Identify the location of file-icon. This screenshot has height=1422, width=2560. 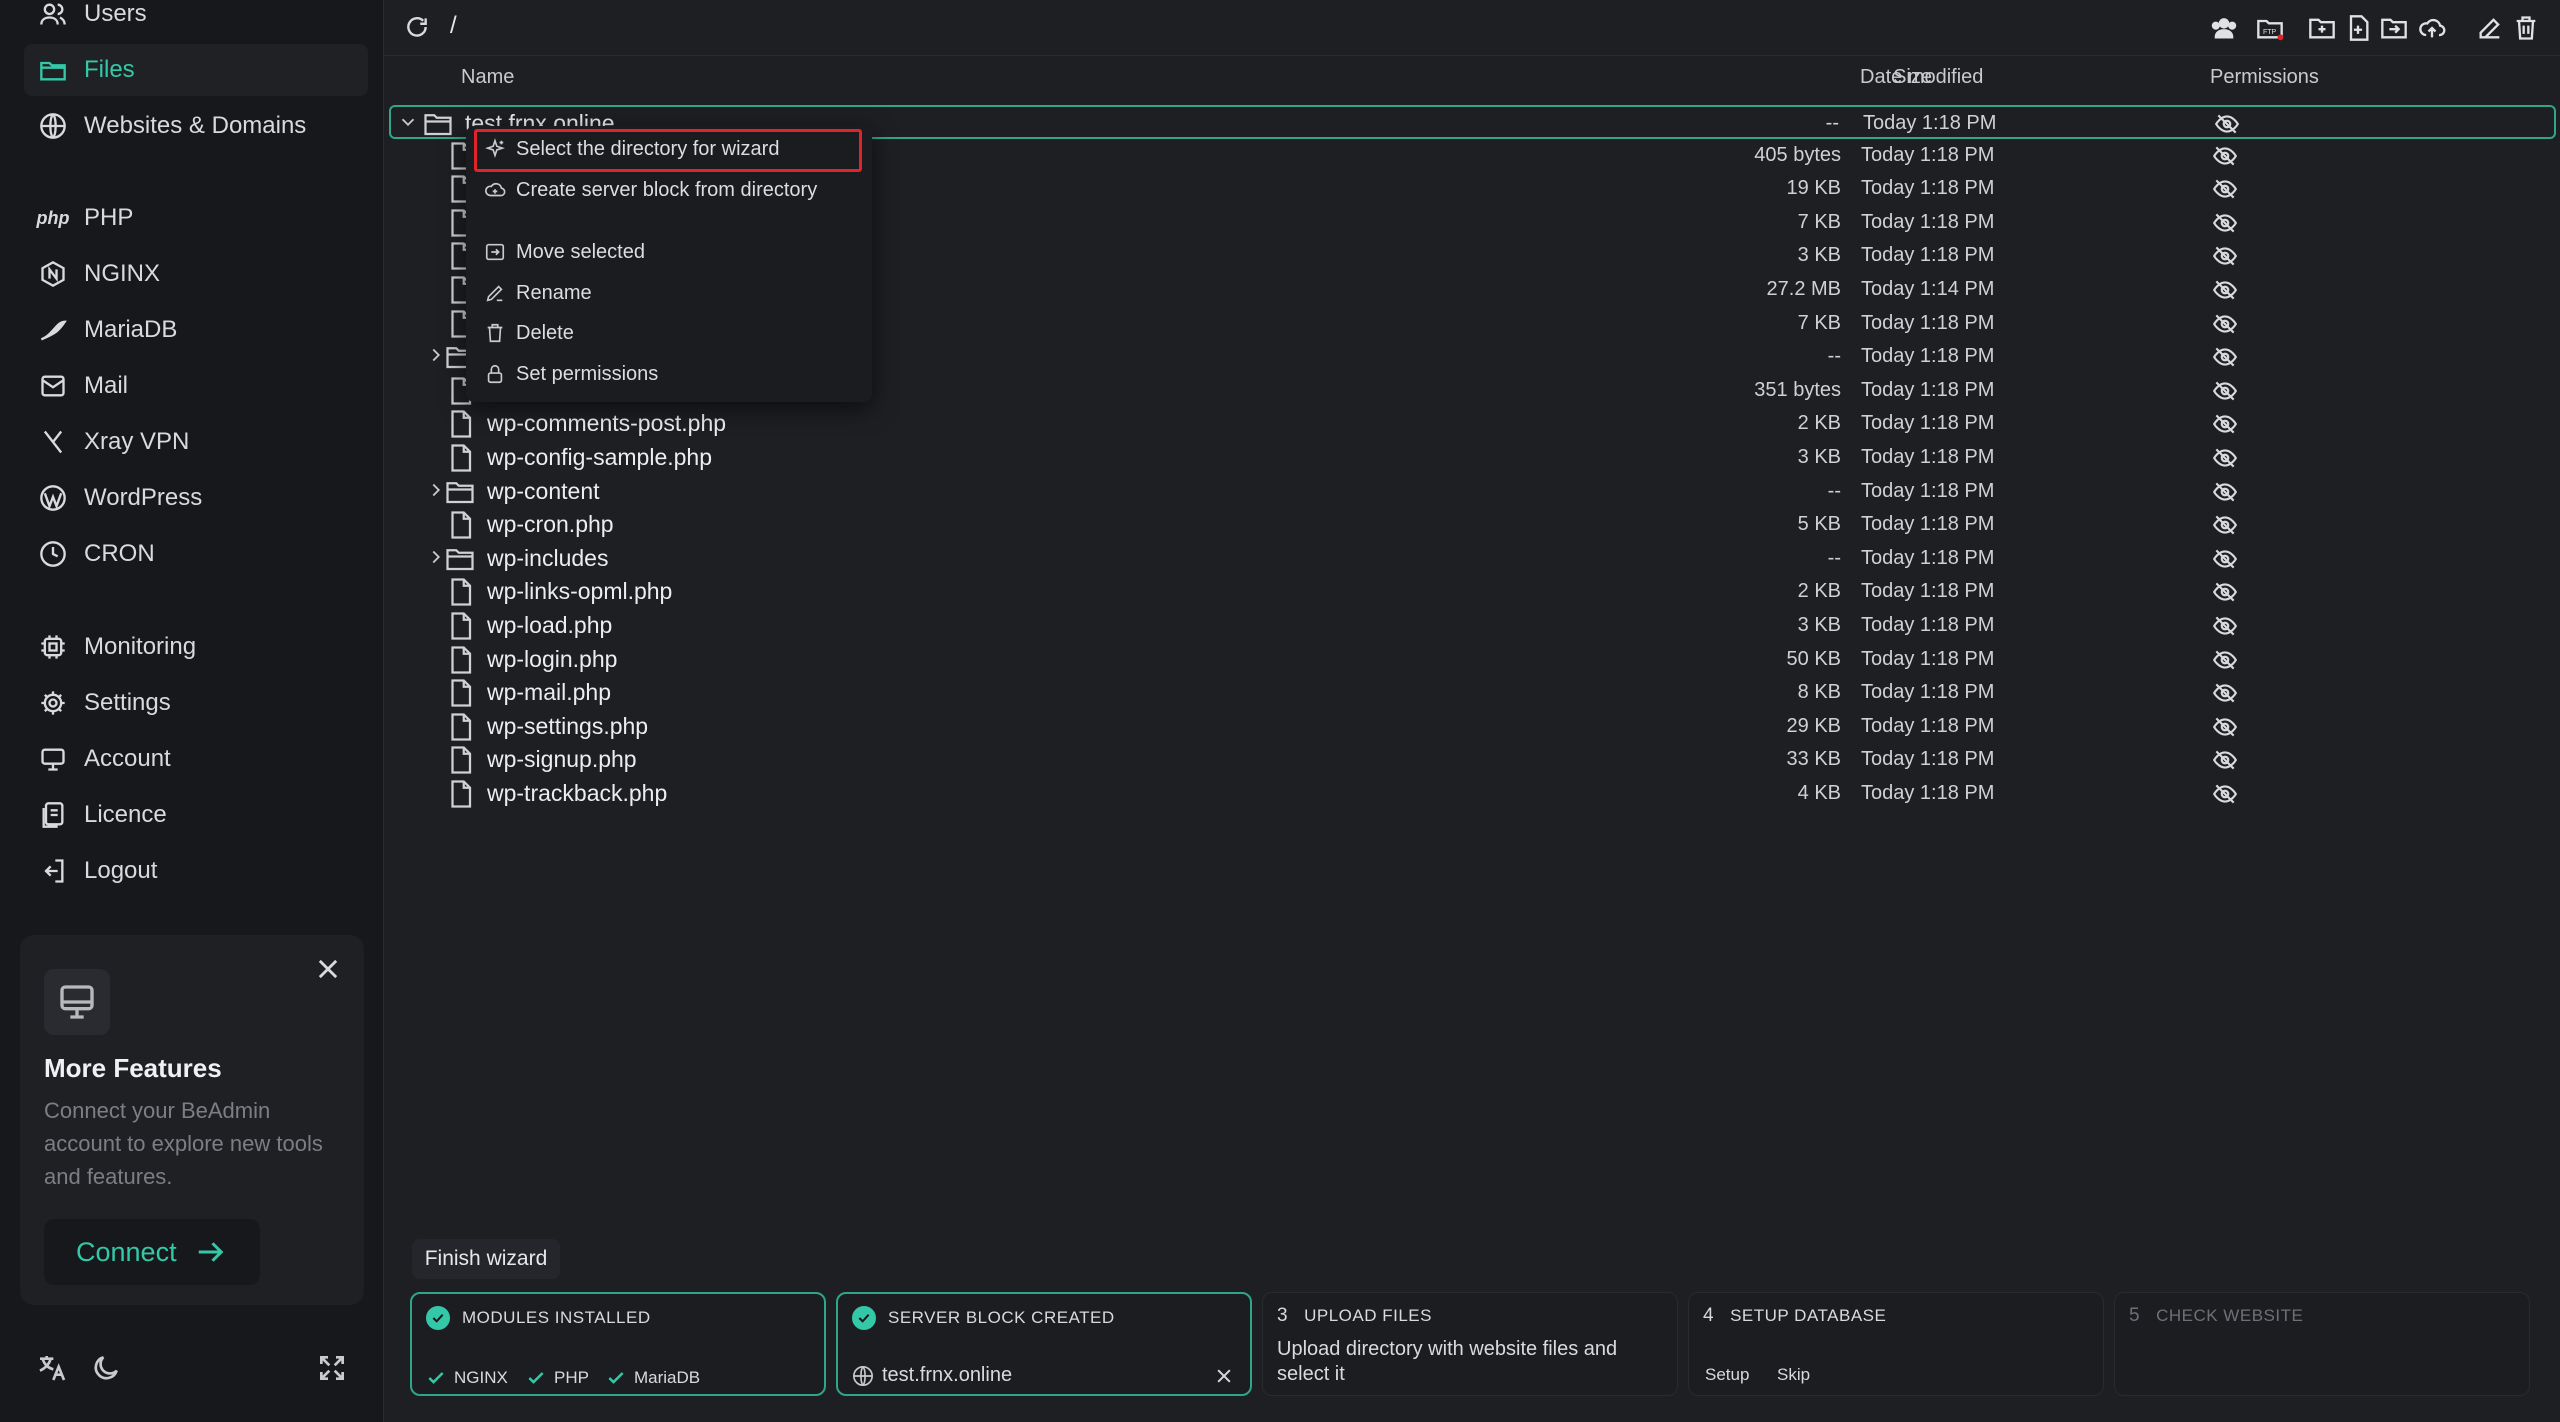
(460, 727).